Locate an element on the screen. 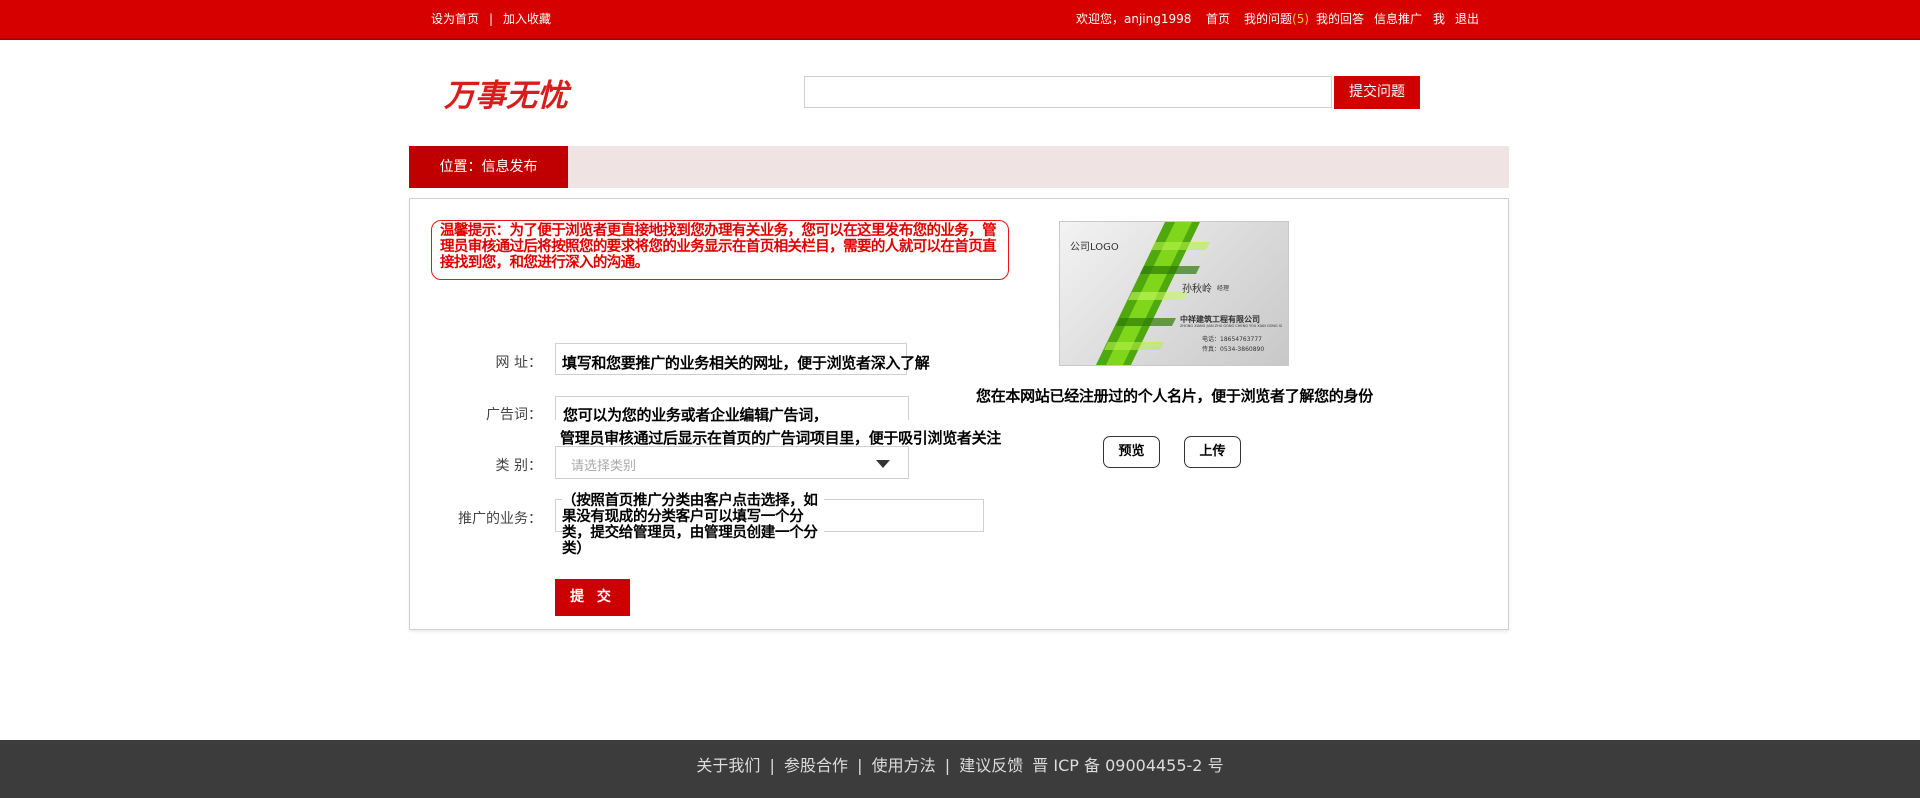  set-home-link: 设为首页 is located at coordinates (455, 19).